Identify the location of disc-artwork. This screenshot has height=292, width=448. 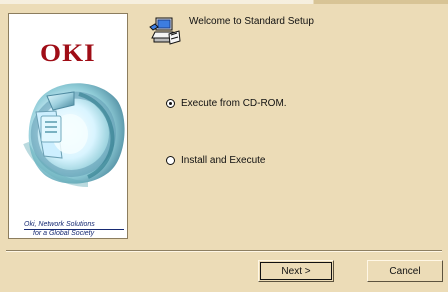
(74, 135).